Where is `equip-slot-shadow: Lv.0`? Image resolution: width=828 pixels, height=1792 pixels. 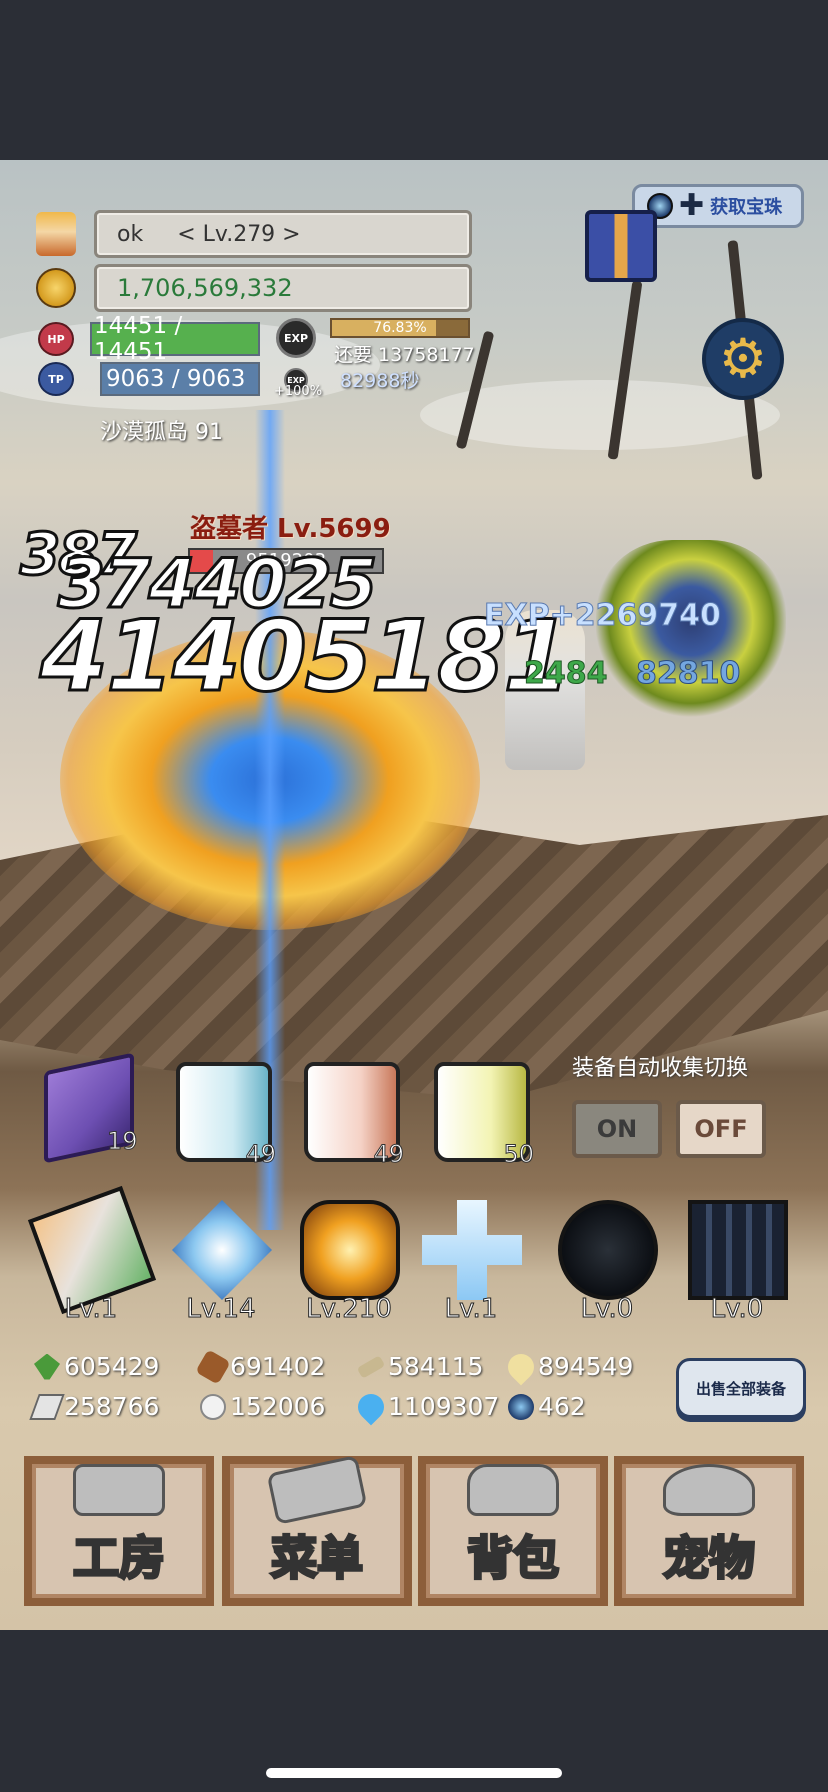
equip-slot-shadow: Lv.0 is located at coordinates (737, 1262).